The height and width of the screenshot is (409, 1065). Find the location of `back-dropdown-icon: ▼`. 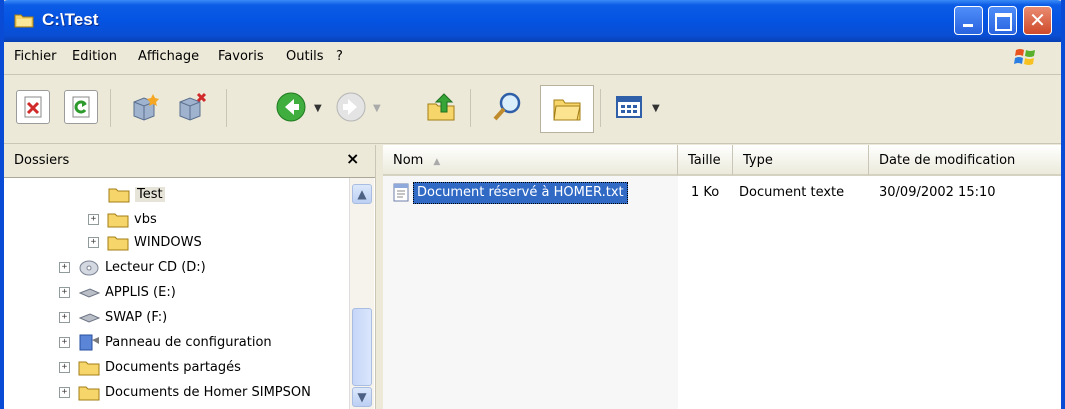

back-dropdown-icon: ▼ is located at coordinates (318, 108).